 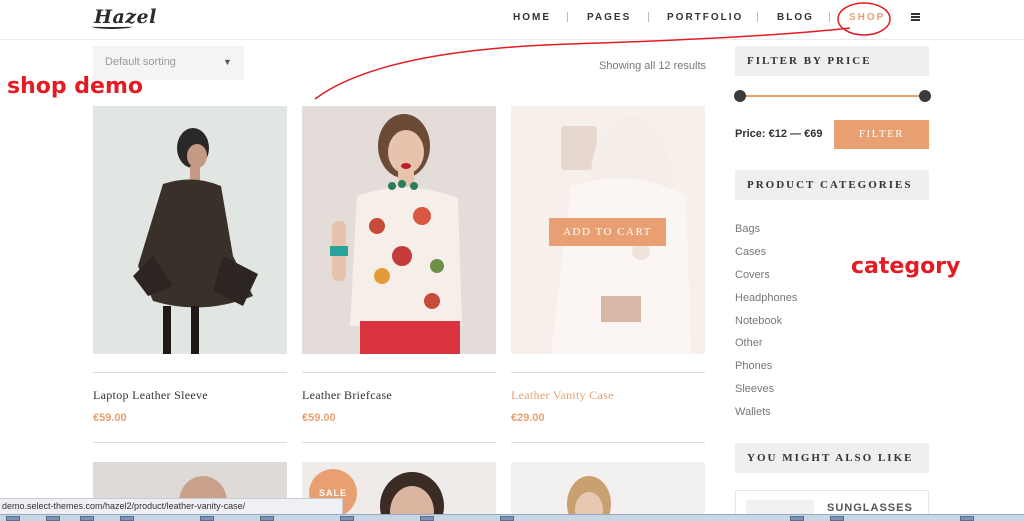 I want to click on hamburger-icon, so click(x=915, y=17).